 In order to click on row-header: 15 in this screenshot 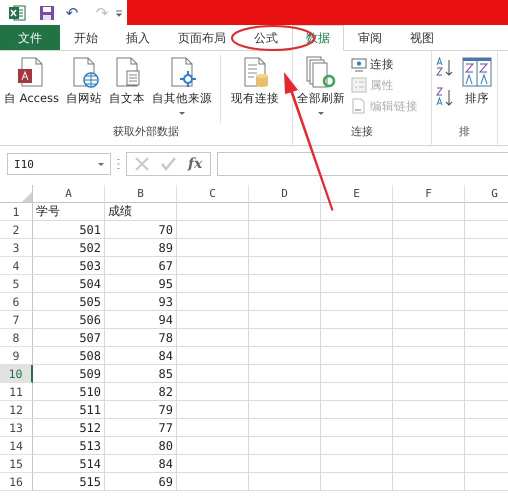, I will do `click(16, 464)`.